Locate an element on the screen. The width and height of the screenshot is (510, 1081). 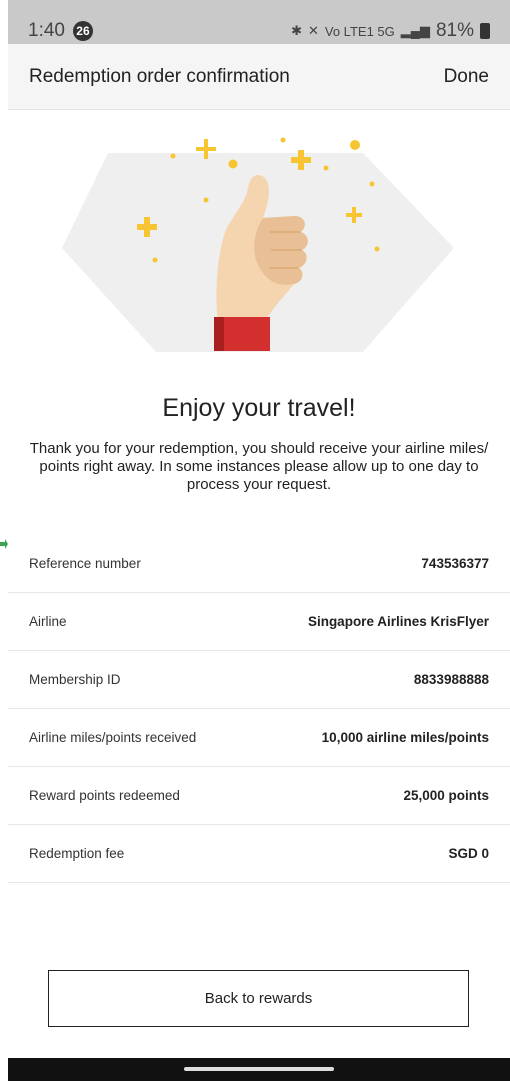
detail-value: 25,000 points is located at coordinates (446, 795).